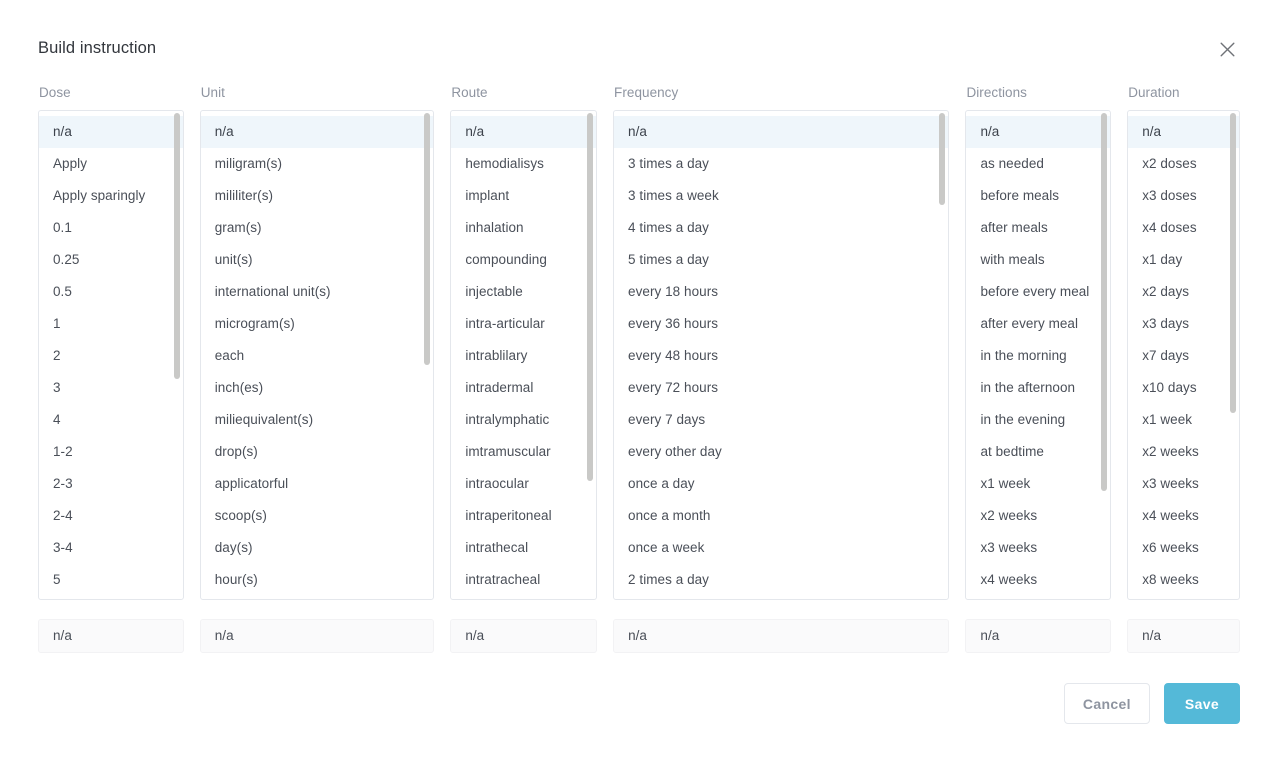 The image size is (1278, 763). Describe the element at coordinates (781, 196) in the screenshot. I see `option-frequency-2: 3 times a week` at that location.